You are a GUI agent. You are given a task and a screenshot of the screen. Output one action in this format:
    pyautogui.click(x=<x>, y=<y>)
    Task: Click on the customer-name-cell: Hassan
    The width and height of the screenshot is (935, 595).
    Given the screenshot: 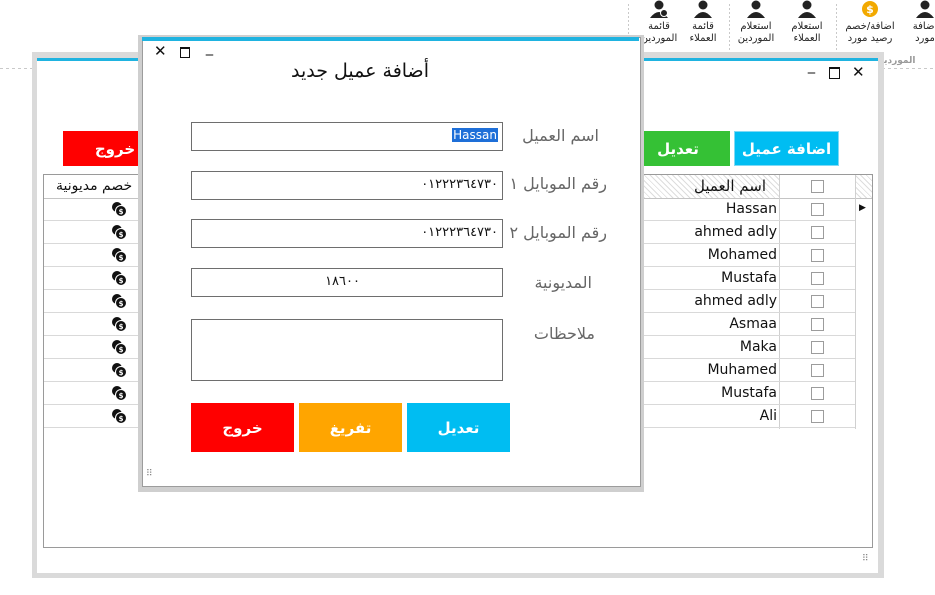 What is the action you would take?
    pyautogui.click(x=751, y=209)
    